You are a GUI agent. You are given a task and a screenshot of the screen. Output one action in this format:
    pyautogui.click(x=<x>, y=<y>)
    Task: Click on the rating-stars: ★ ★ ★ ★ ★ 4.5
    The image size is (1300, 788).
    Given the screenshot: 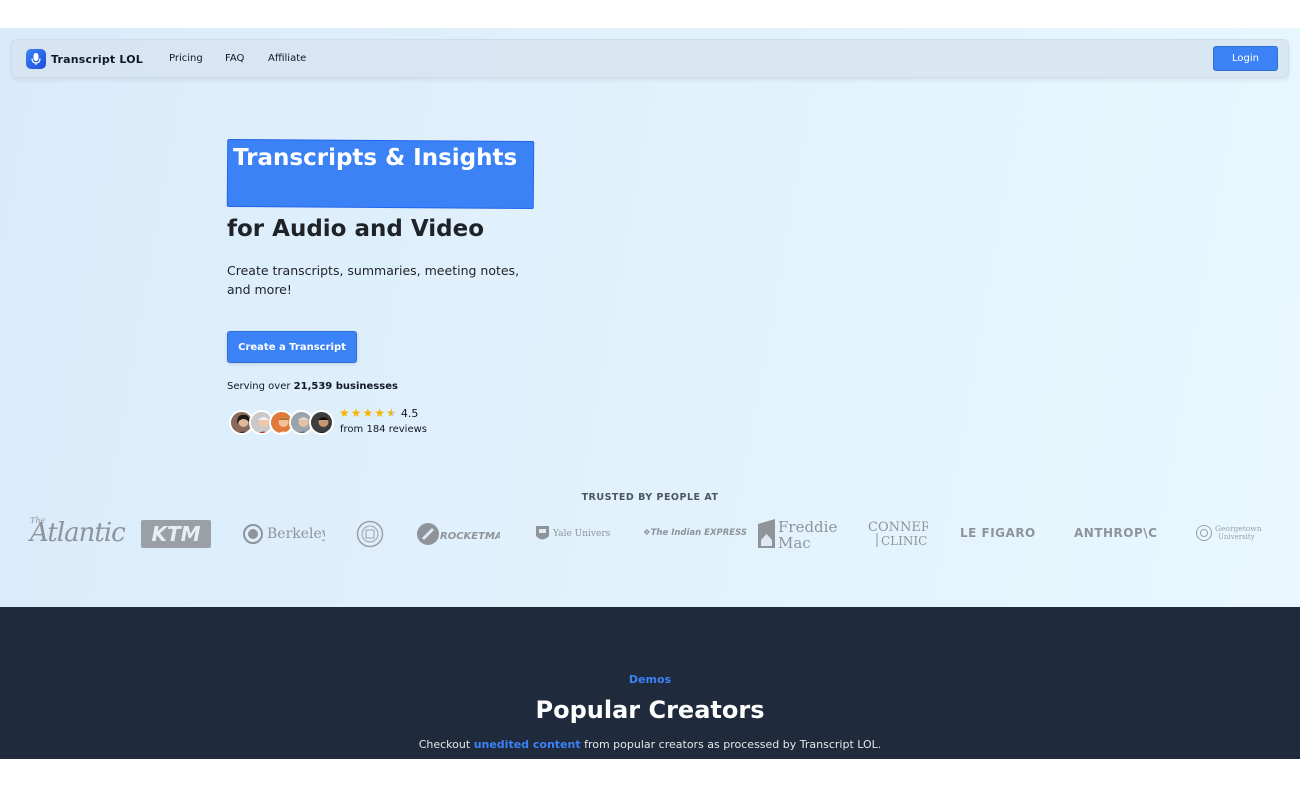 What is the action you would take?
    pyautogui.click(x=378, y=413)
    